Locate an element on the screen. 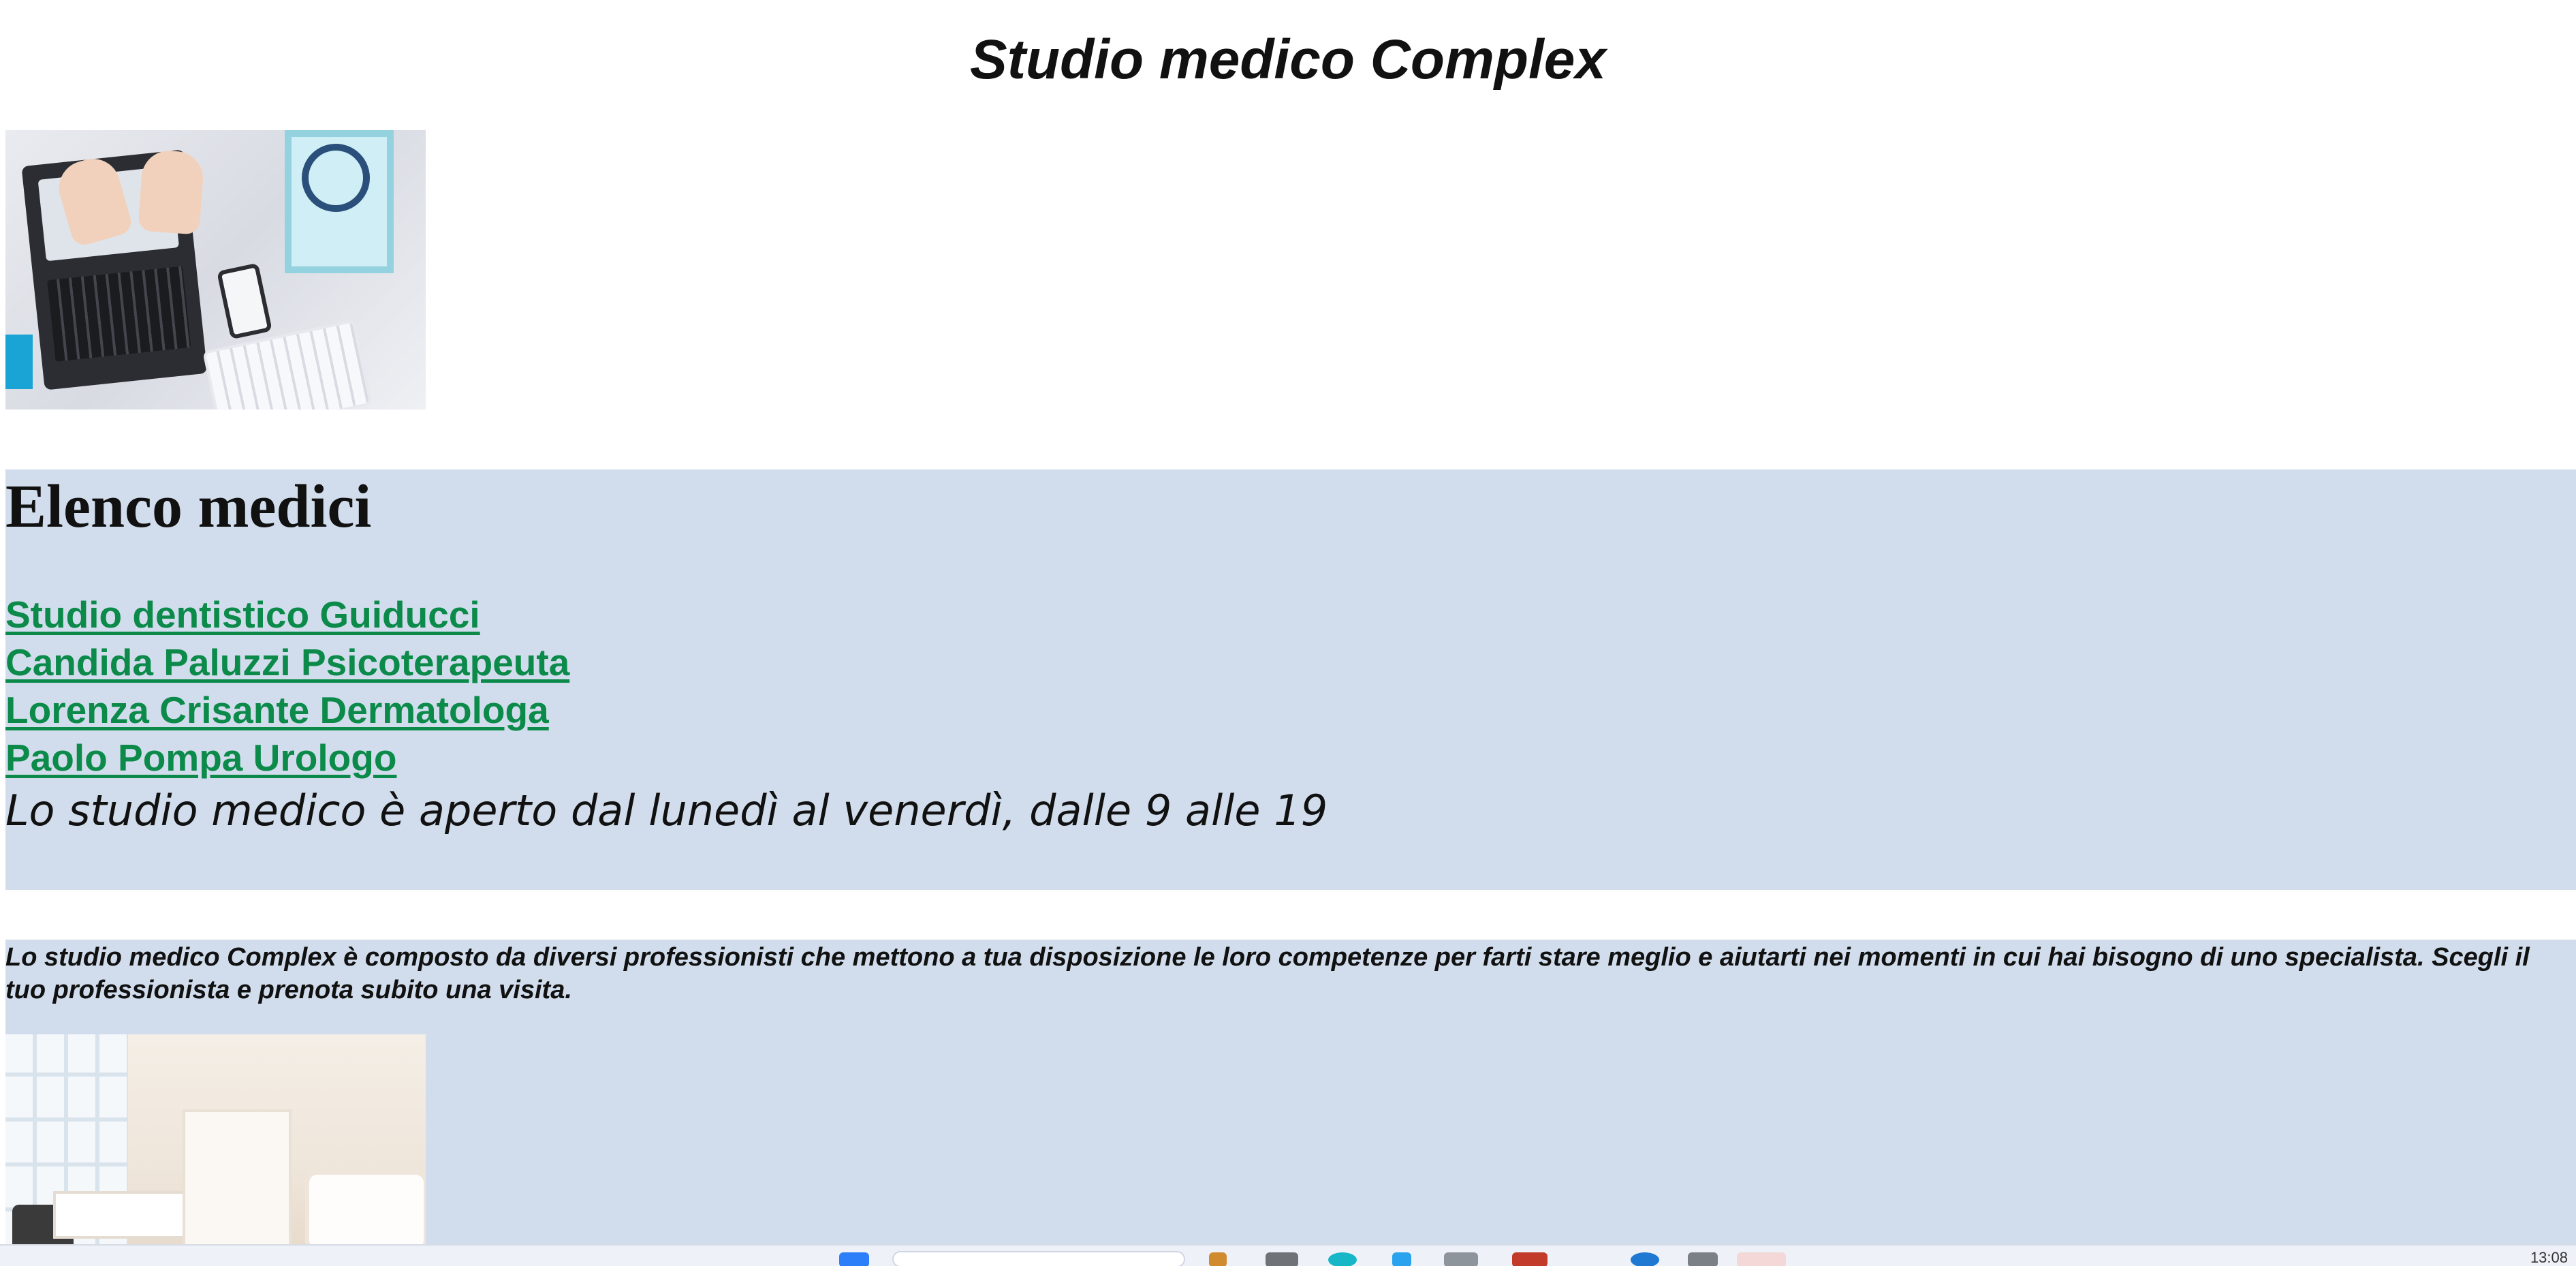 This screenshot has width=2576, height=1266. office-room-image is located at coordinates (215, 1139).